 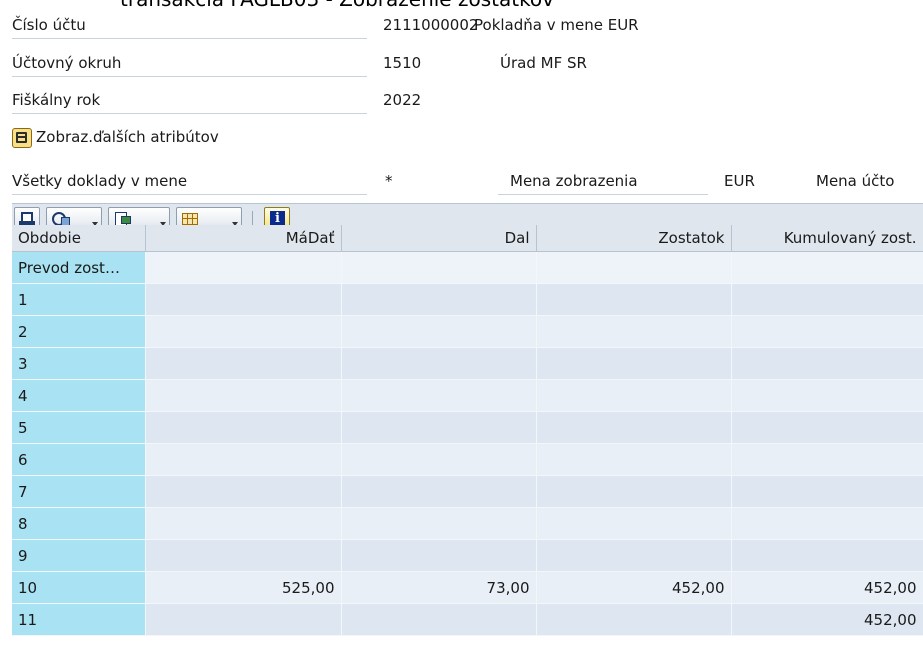 I want to click on table-row: 2, so click(x=467, y=331).